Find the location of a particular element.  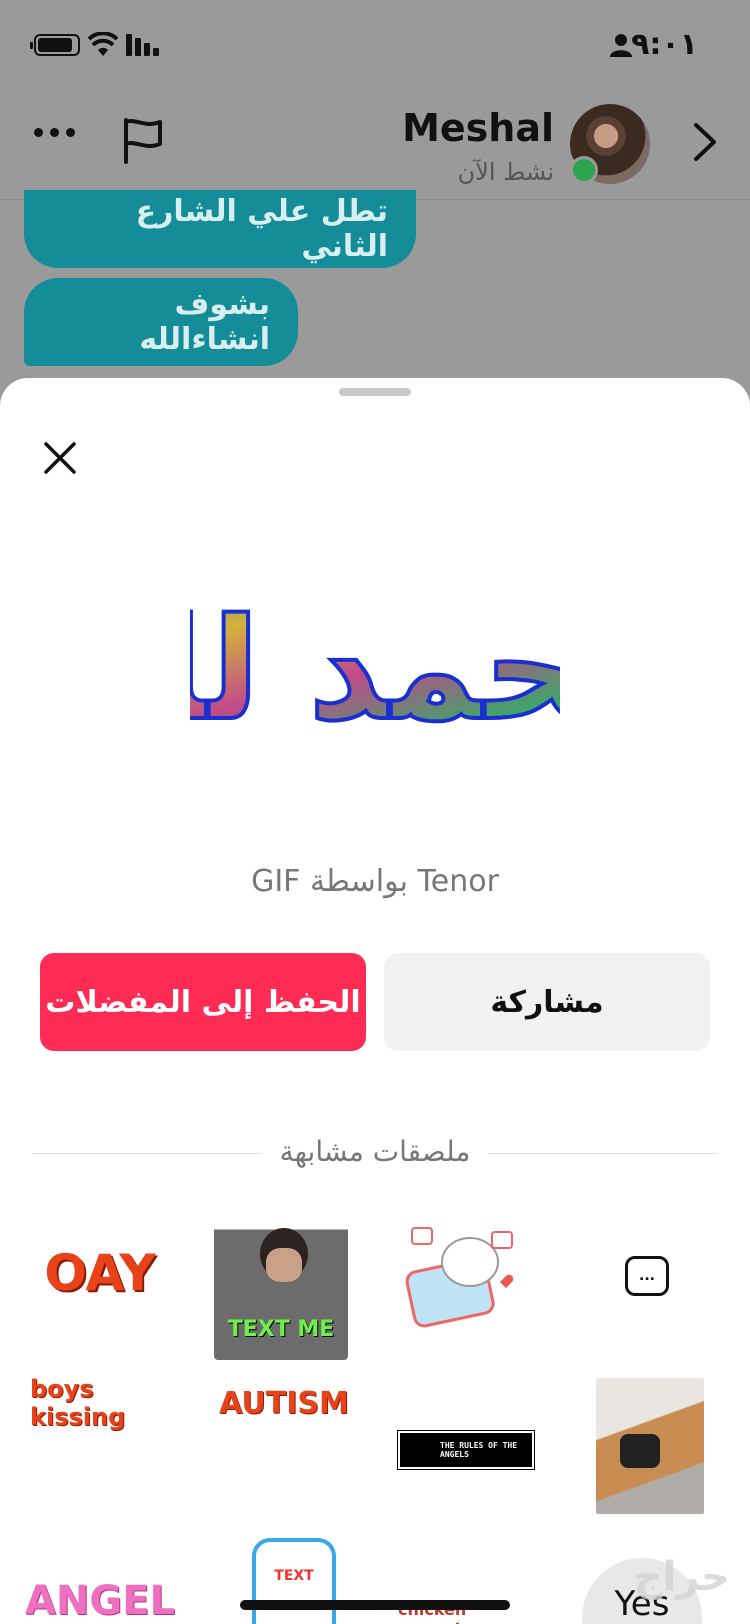

chat-header: Meshal نشط الآن is located at coordinates (375, 145).